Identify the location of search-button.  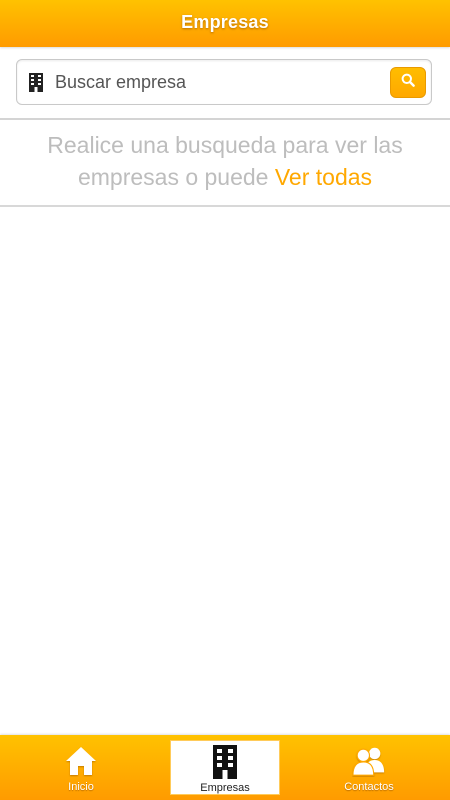
(408, 82).